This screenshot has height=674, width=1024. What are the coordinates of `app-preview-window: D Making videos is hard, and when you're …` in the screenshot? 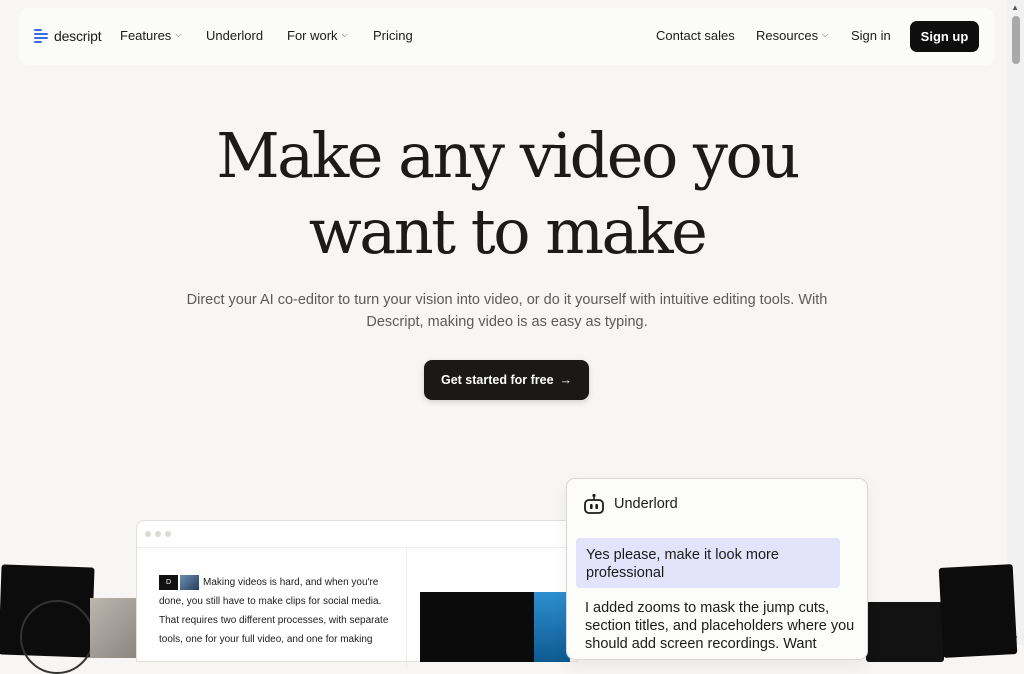 It's located at (357, 593).